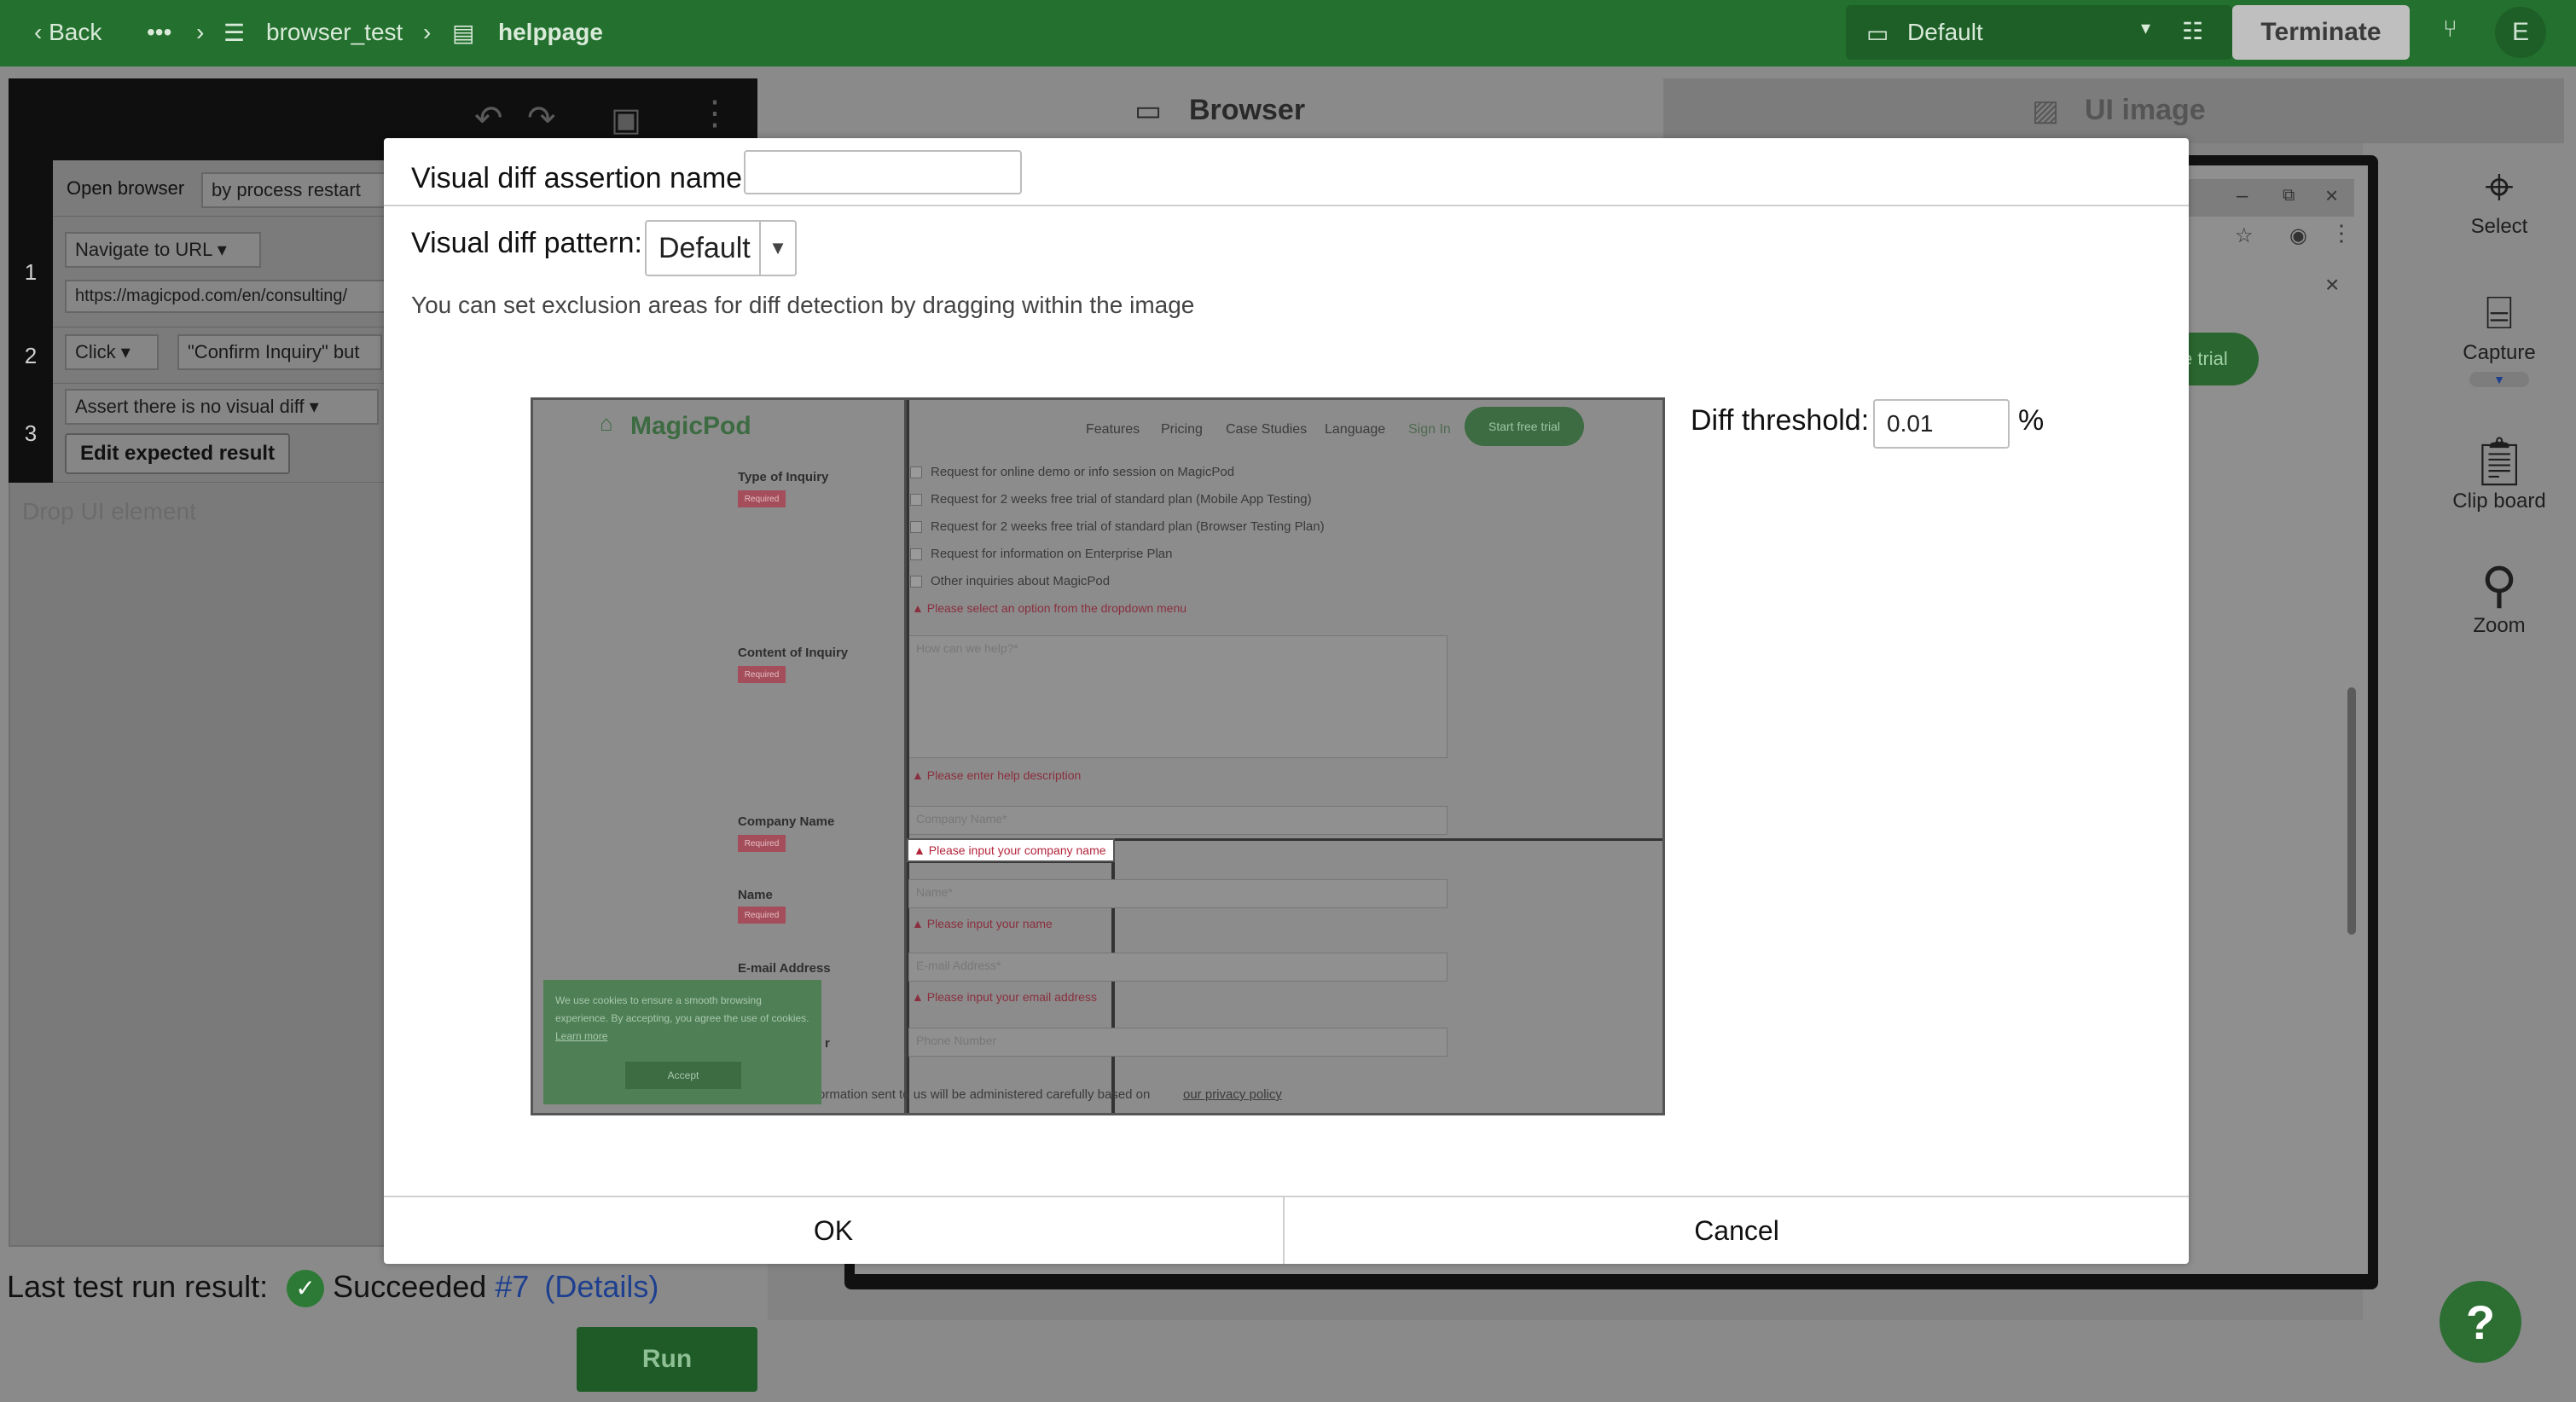 Image resolution: width=2576 pixels, height=1402 pixels. What do you see at coordinates (1017, 850) in the screenshot?
I see `error-text: Please input your company name` at bounding box center [1017, 850].